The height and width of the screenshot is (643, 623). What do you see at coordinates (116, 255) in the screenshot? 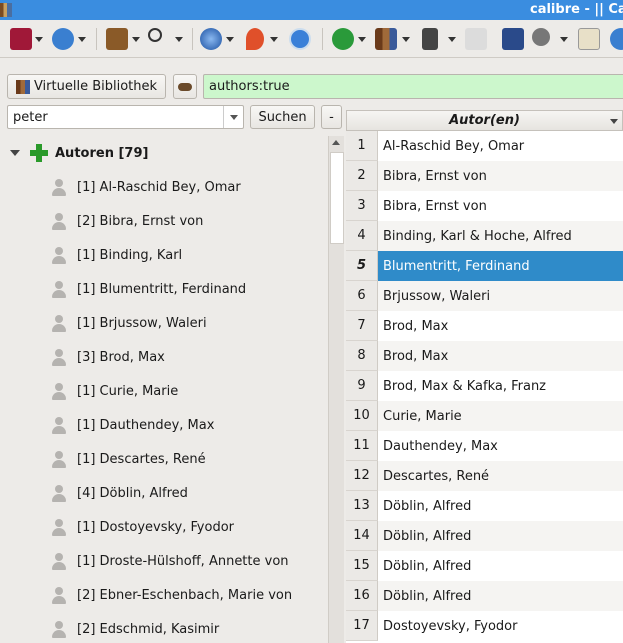
I see `author-tree-item: [1] Binding, Karl` at bounding box center [116, 255].